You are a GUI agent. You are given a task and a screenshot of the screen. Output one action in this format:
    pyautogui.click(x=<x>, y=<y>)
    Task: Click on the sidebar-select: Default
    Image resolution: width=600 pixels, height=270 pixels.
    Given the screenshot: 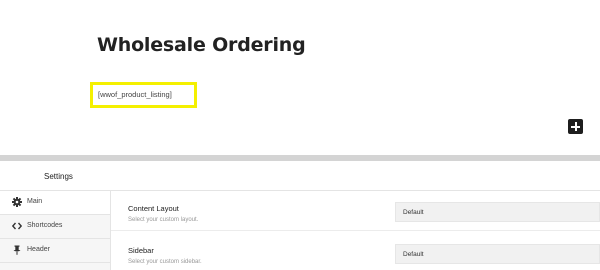 What is the action you would take?
    pyautogui.click(x=497, y=254)
    